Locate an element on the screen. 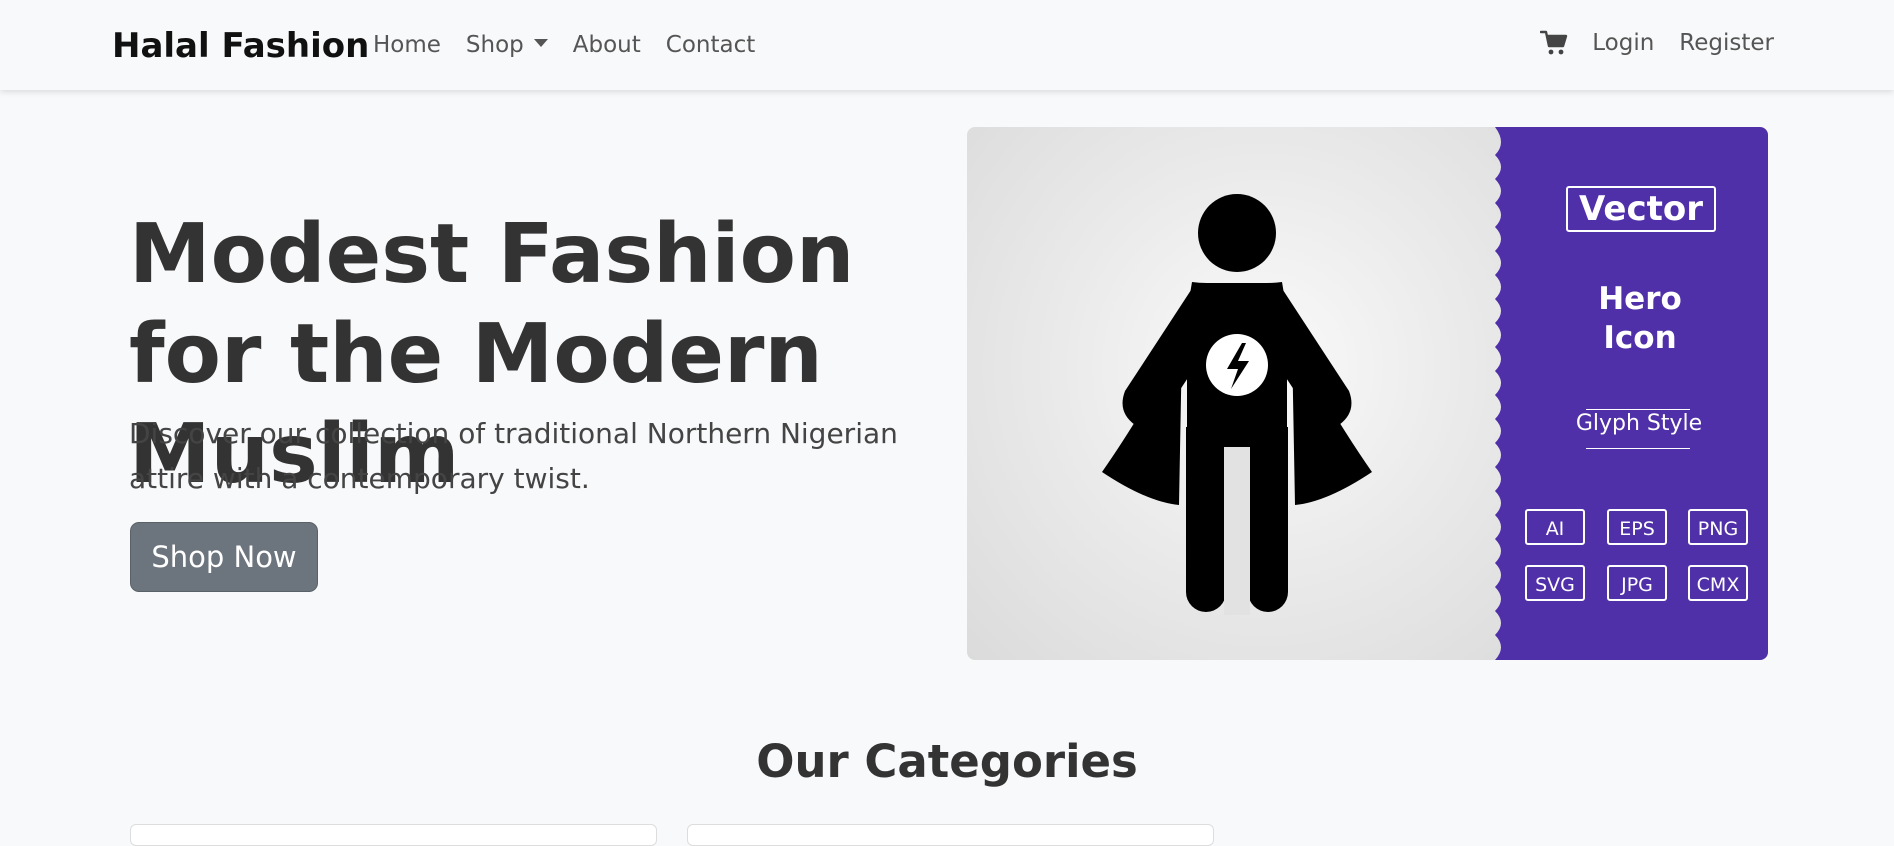  chevron-down-icon is located at coordinates (540, 42).